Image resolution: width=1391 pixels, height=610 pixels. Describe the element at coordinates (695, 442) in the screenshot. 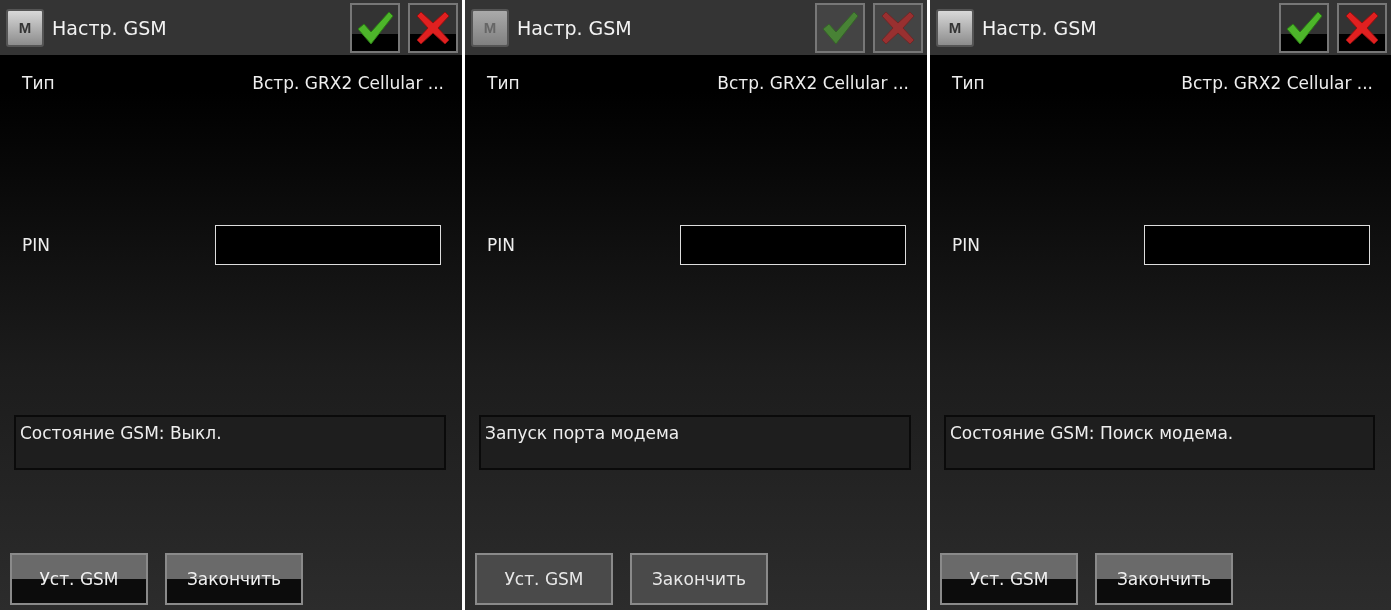

I see `status-box: Запуск порта модема` at that location.